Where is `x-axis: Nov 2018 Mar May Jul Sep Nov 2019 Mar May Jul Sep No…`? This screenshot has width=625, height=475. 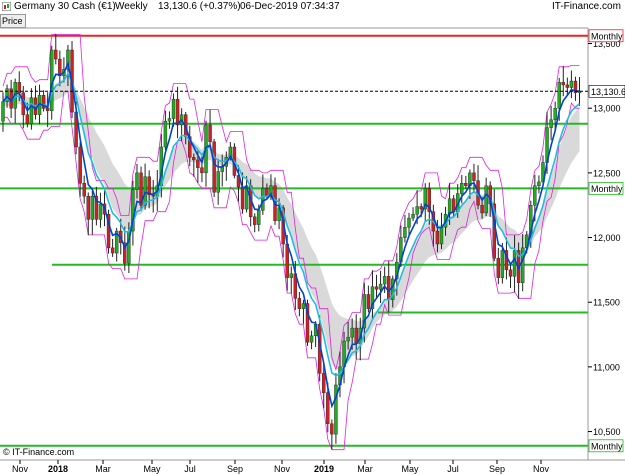
x-axis: Nov 2018 Mar May Jul Sep Nov 2019 Mar May Jul Sep No… is located at coordinates (281, 467).